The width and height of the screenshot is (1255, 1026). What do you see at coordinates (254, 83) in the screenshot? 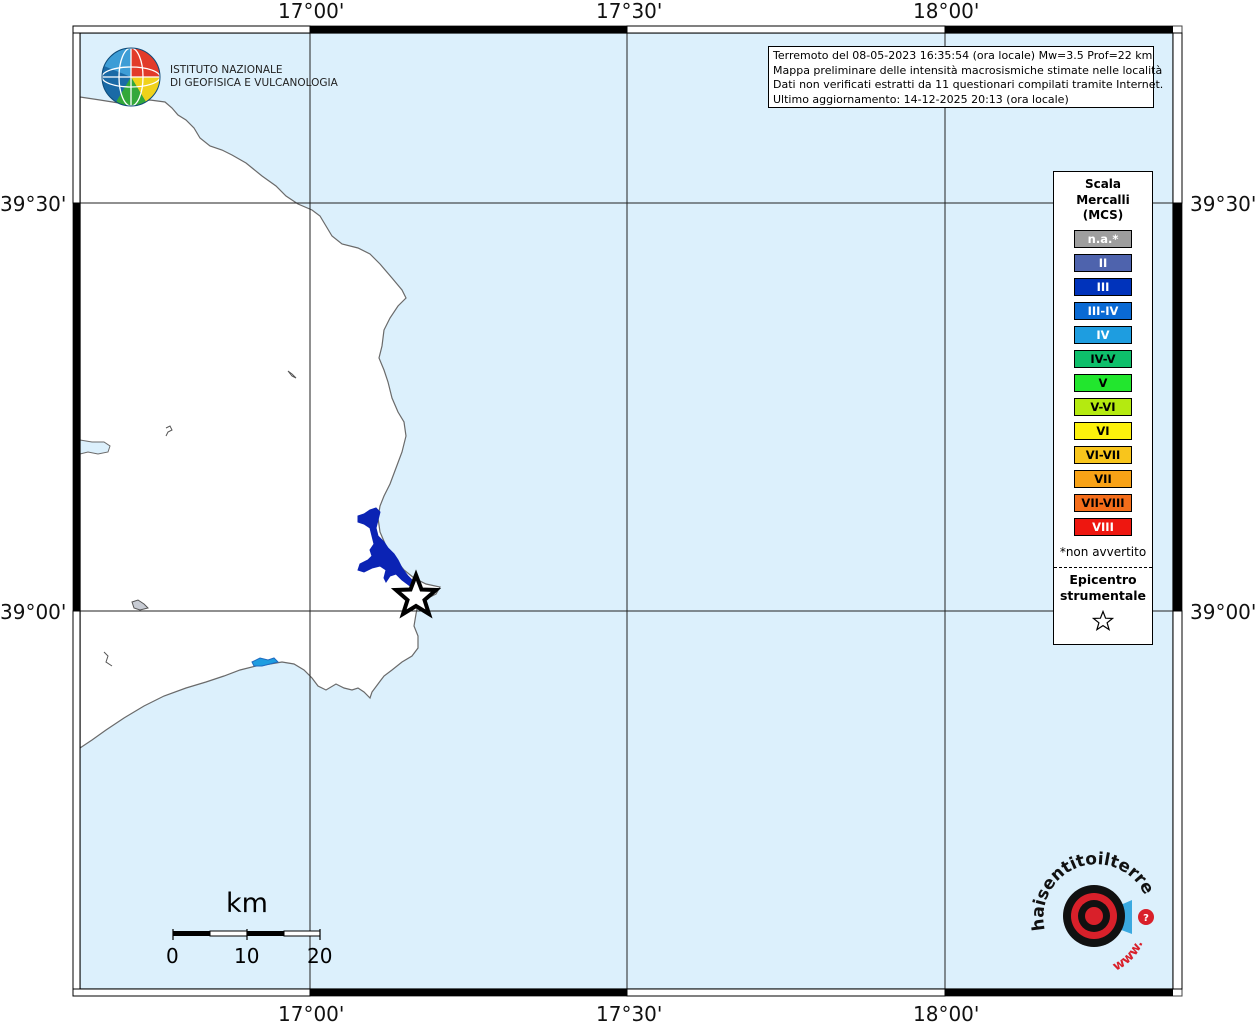
I see `ingv-line-2: DI GEOFISICA E VULCANOLOGIA` at bounding box center [254, 83].